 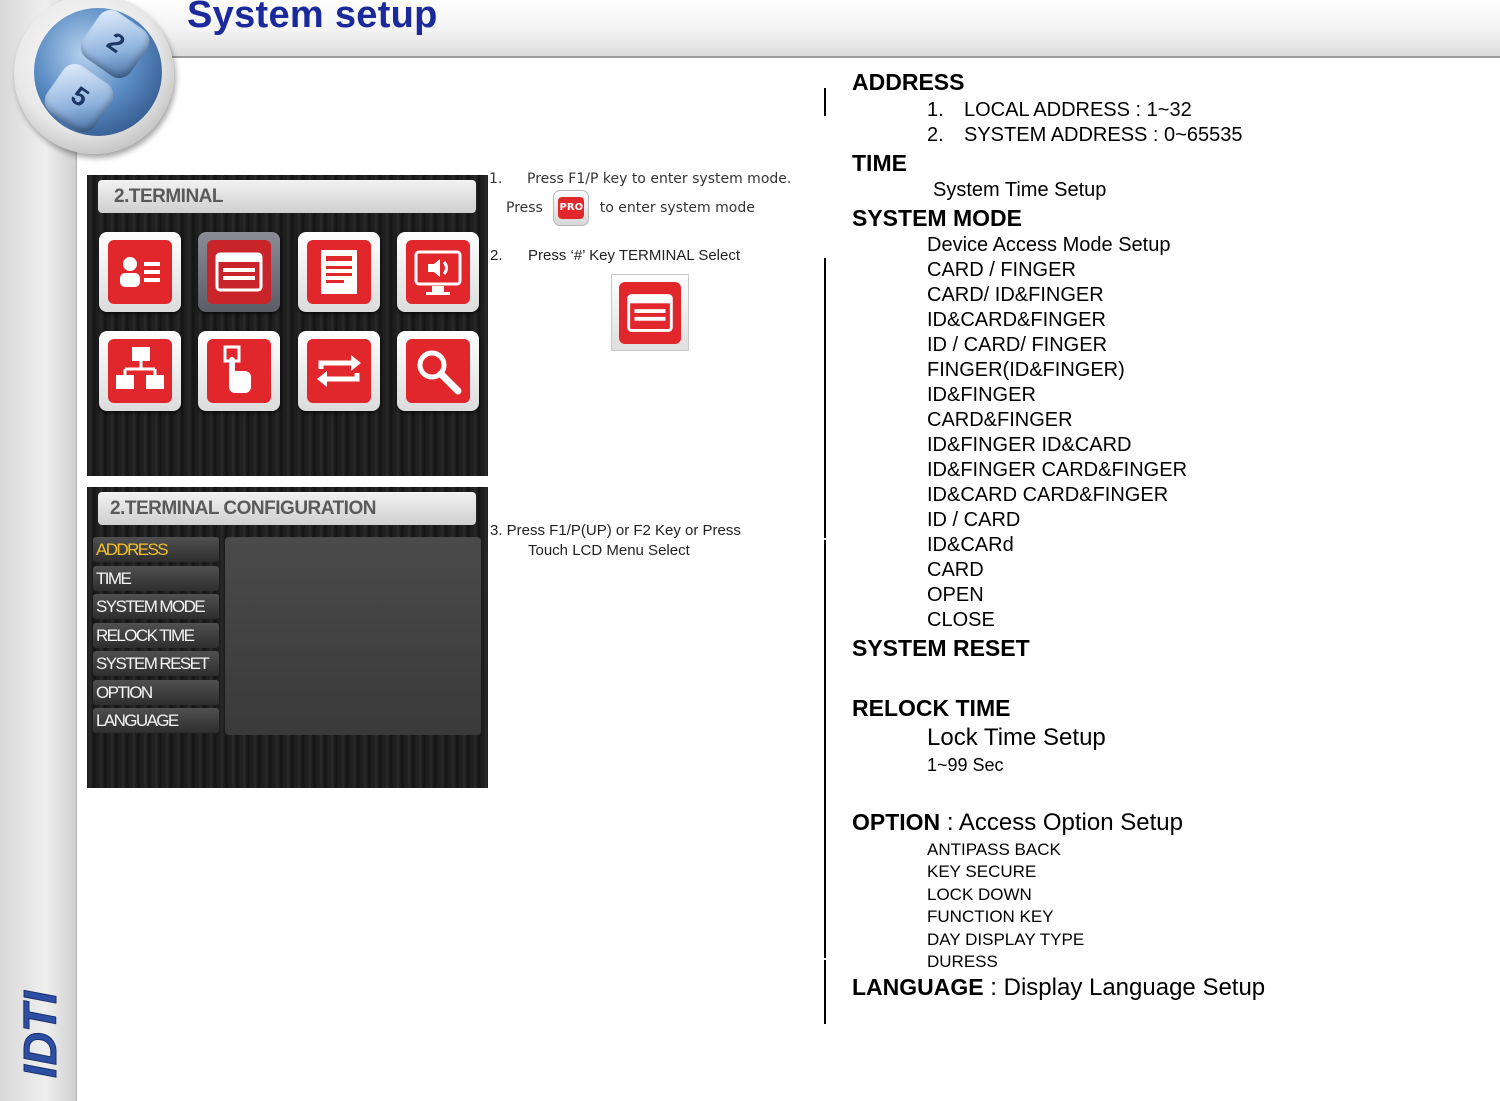 I want to click on system-mode-item: ID&CARD CARD&FINGER, so click(x=1048, y=495).